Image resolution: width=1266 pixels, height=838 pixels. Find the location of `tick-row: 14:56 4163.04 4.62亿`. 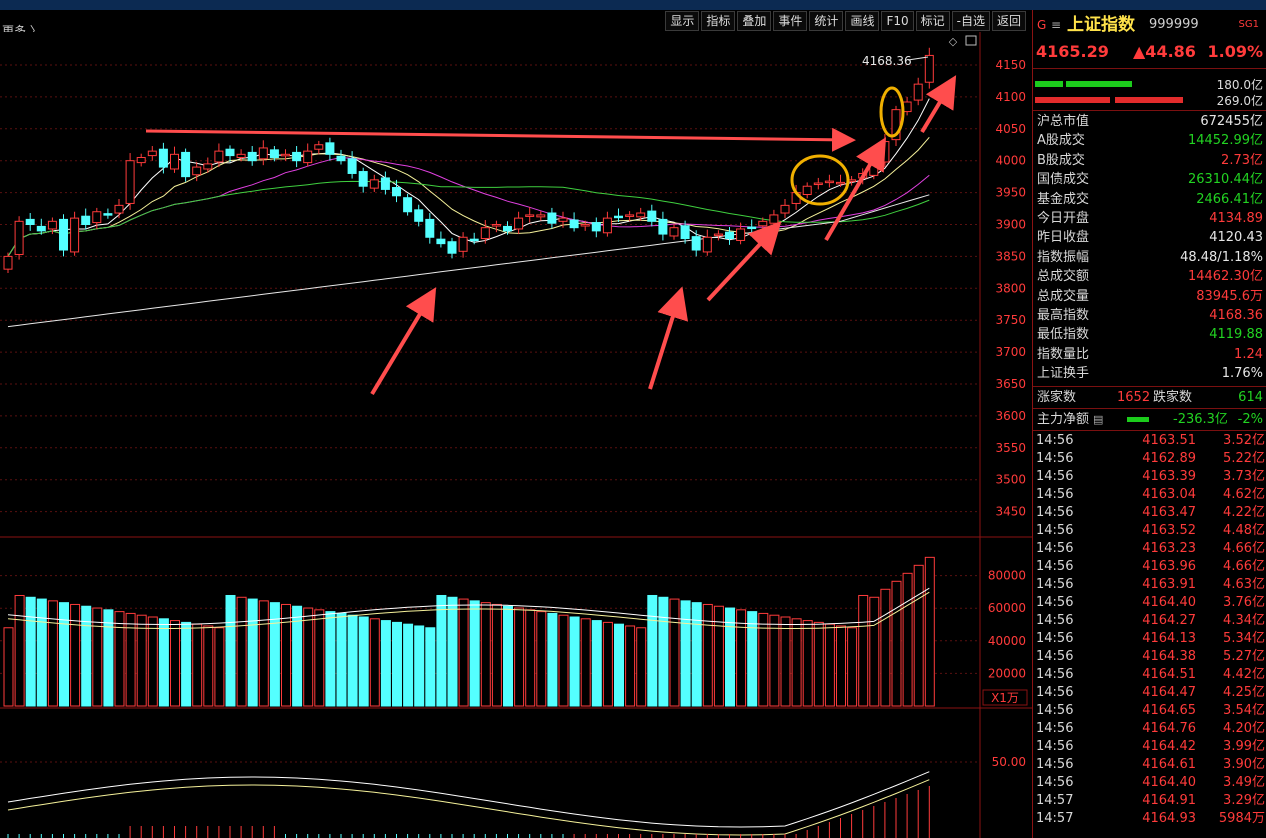

tick-row: 14:56 4163.04 4.62亿 is located at coordinates (1149, 495).